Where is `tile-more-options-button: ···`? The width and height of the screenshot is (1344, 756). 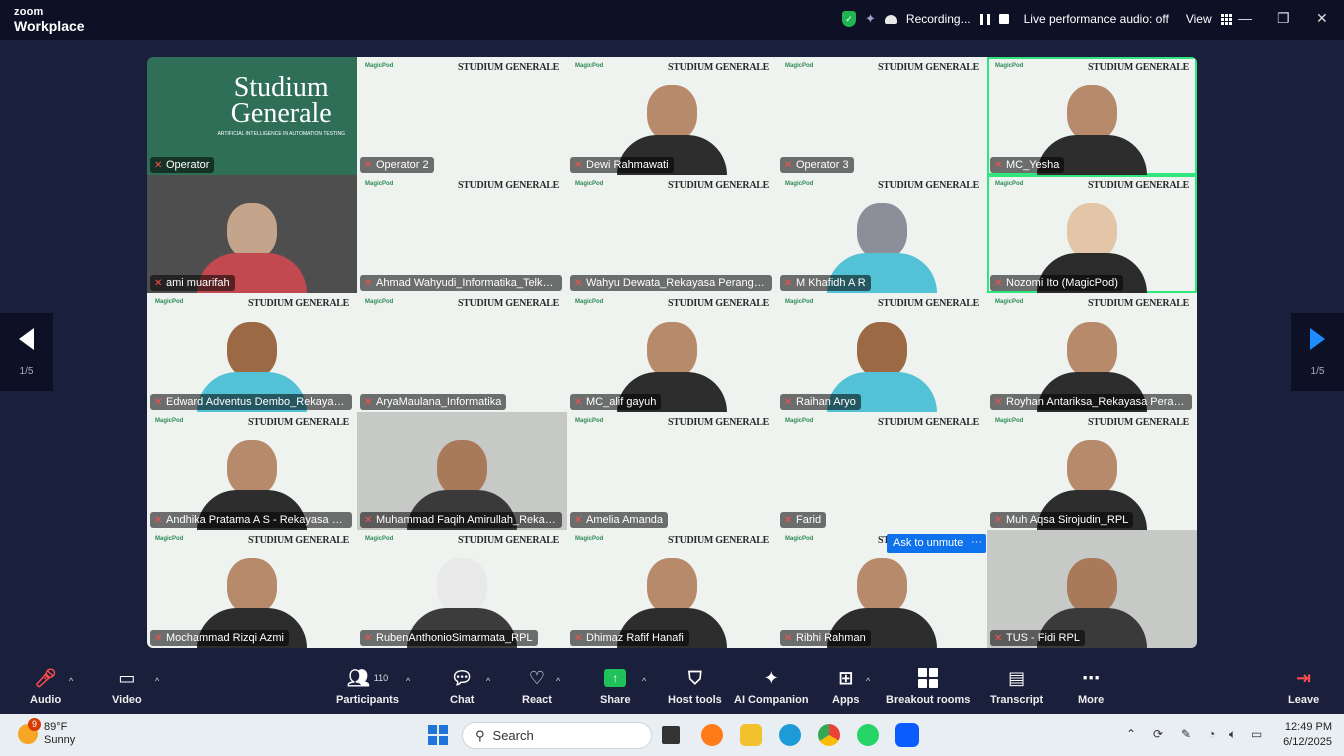 tile-more-options-button: ··· is located at coordinates (976, 543).